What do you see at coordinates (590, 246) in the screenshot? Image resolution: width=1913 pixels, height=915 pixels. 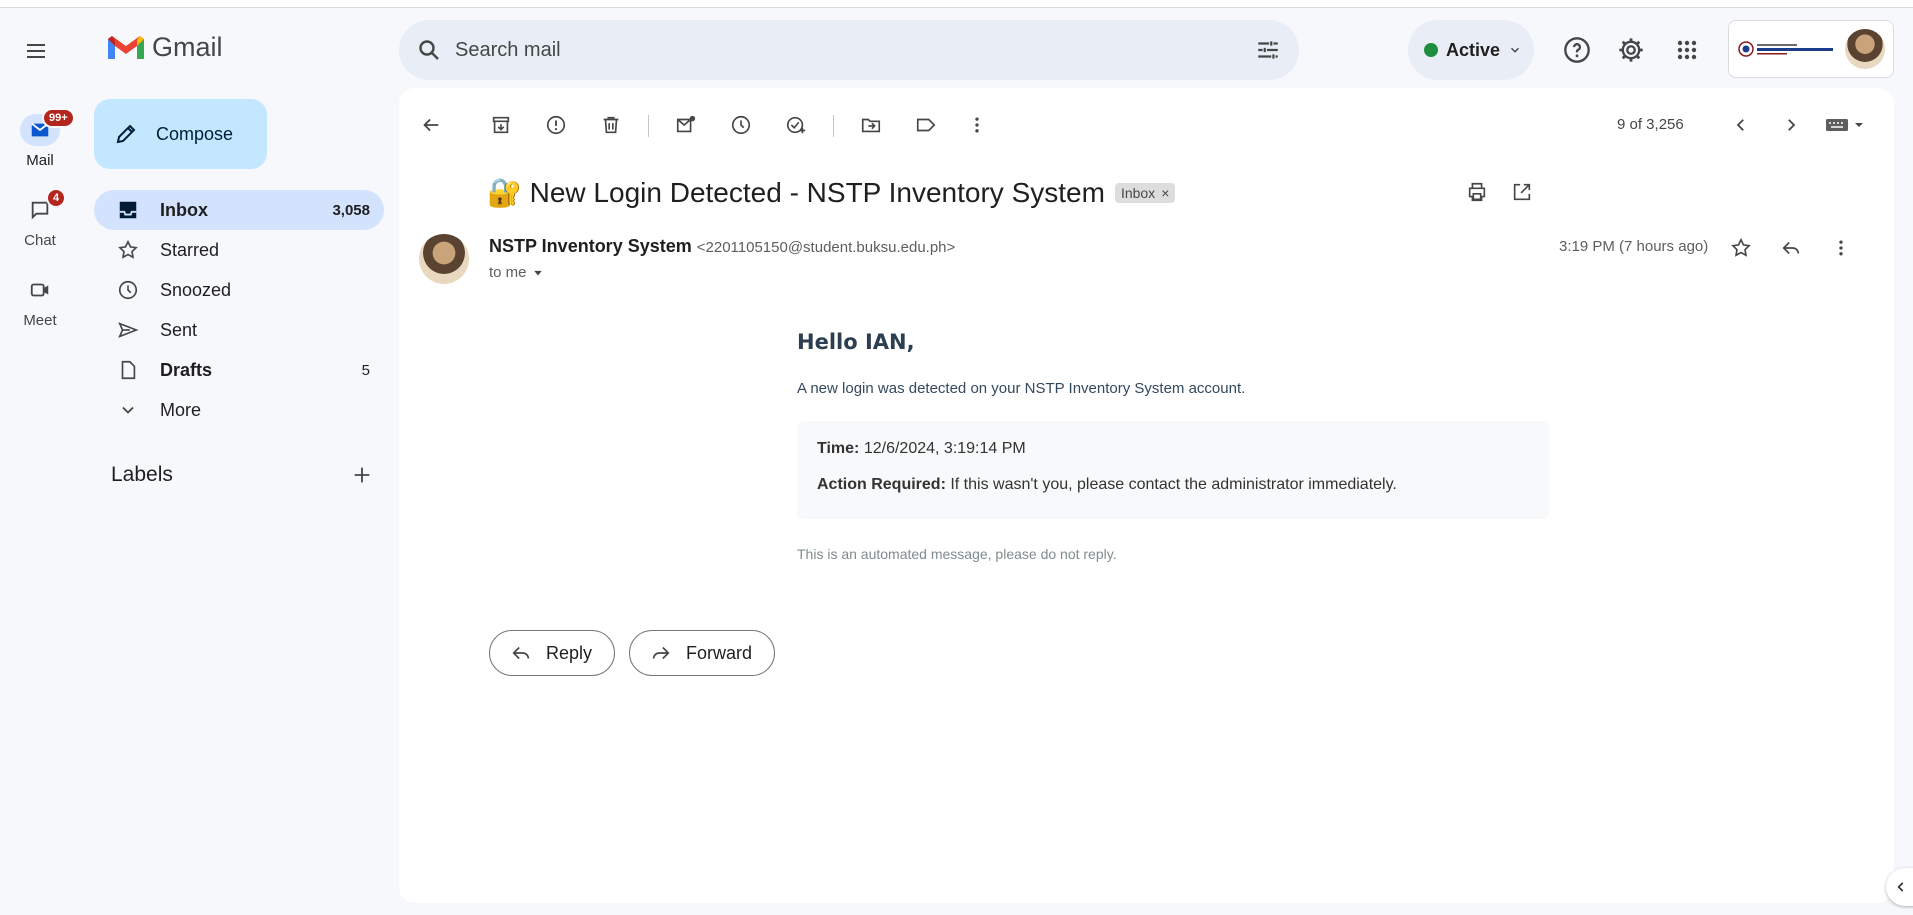 I see `sender-name: NSTP Inventory System` at bounding box center [590, 246].